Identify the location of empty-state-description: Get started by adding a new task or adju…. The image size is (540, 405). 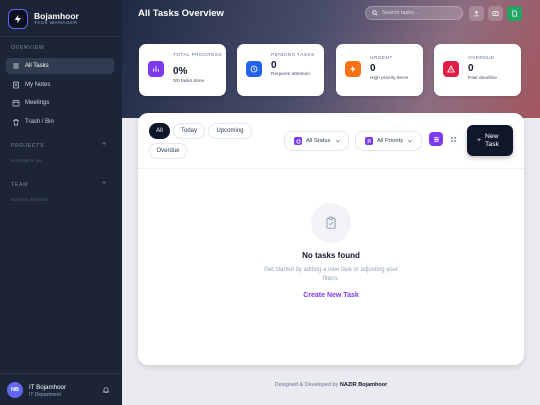
(331, 274).